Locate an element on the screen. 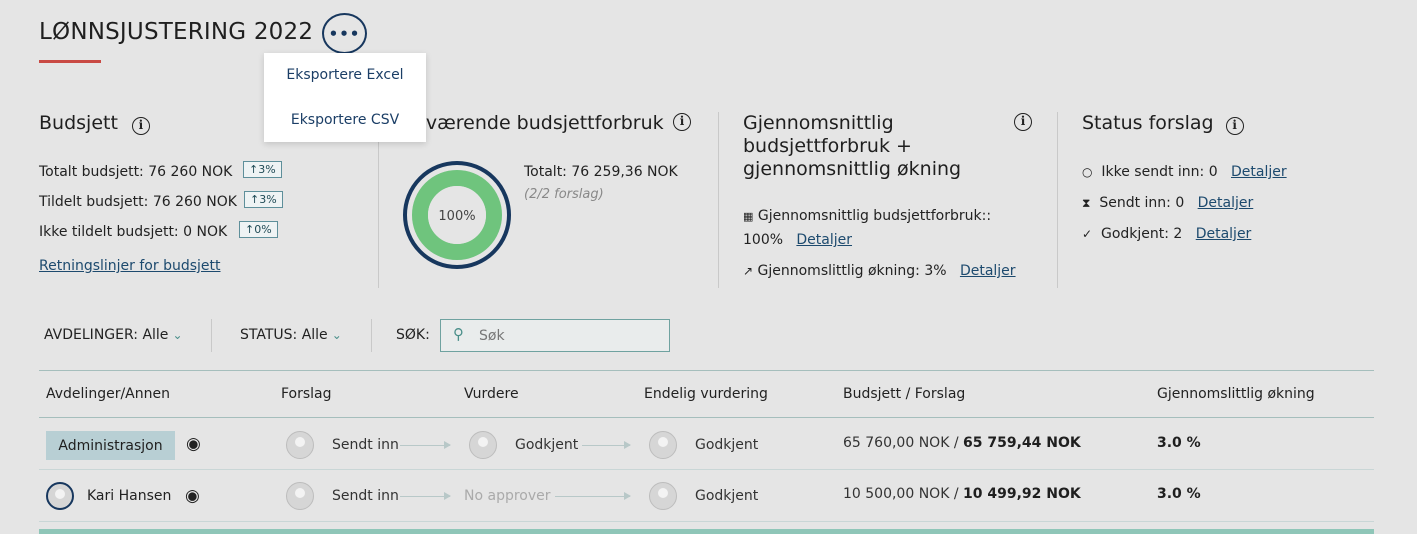 This screenshot has height=534, width=1417. usage-total-value: 76 259,36 NOK is located at coordinates (624, 172).